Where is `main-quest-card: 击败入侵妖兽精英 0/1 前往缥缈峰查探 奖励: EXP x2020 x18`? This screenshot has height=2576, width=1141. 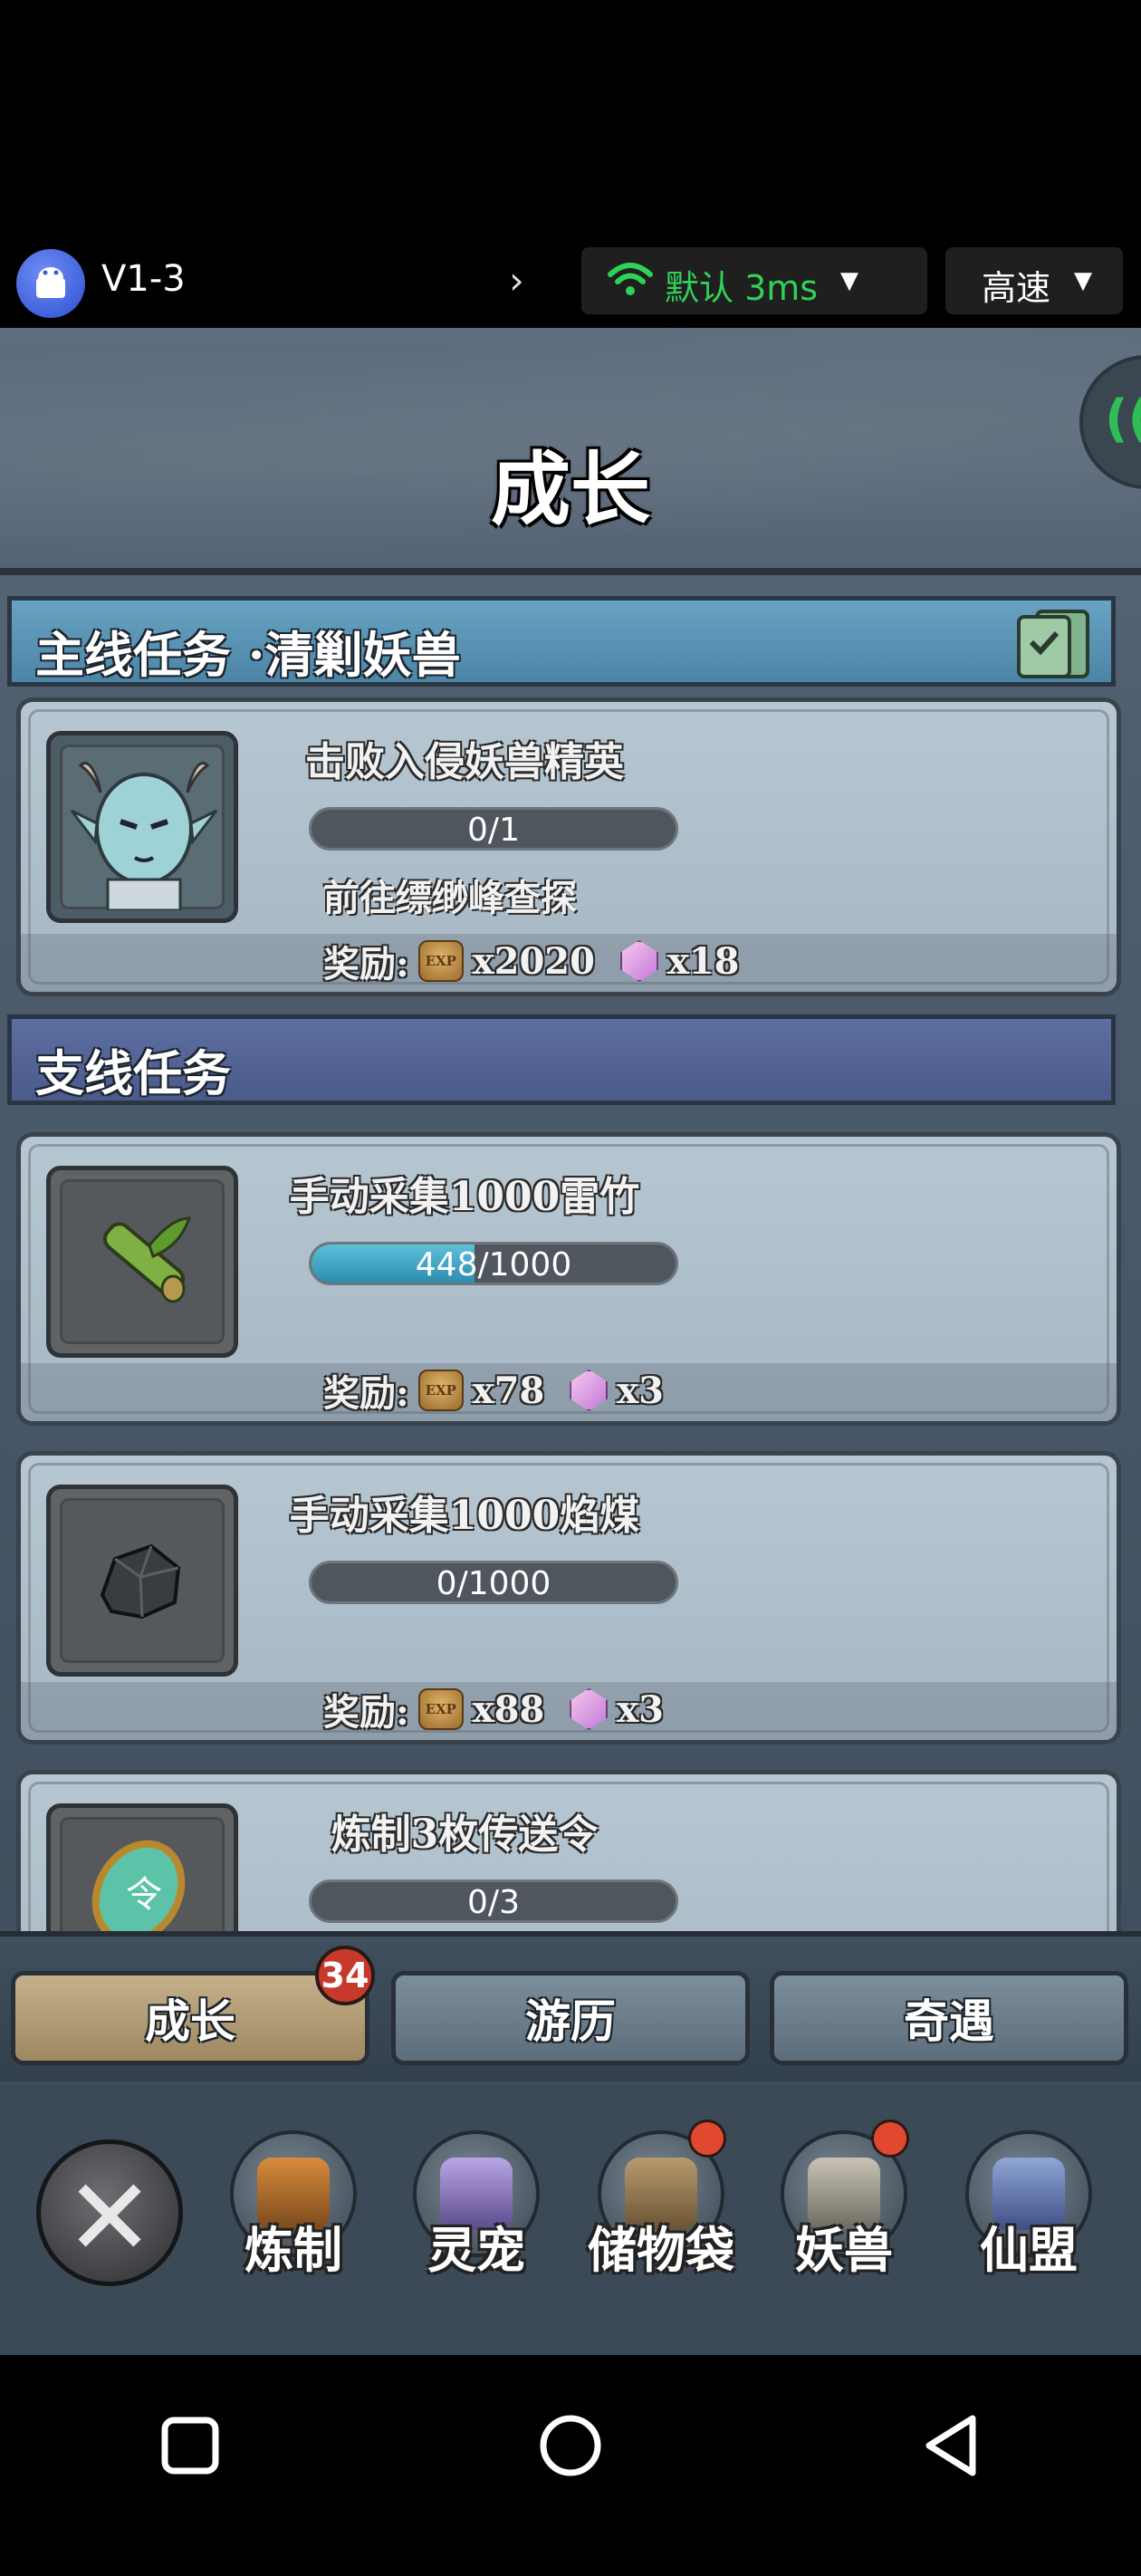 main-quest-card: 击败入侵妖兽精英 0/1 前往缥缈峰查探 奖励: EXP x2020 x18 is located at coordinates (568, 846).